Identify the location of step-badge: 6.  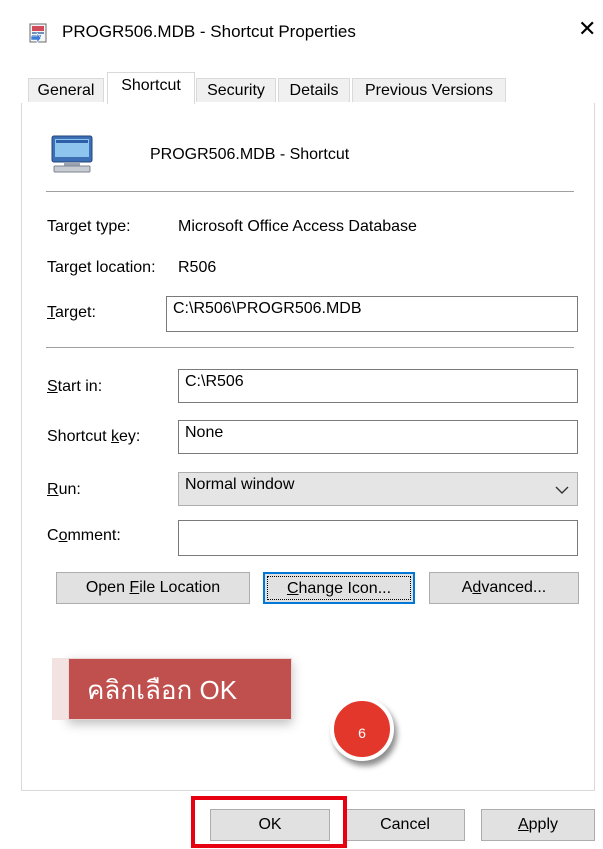
(362, 729).